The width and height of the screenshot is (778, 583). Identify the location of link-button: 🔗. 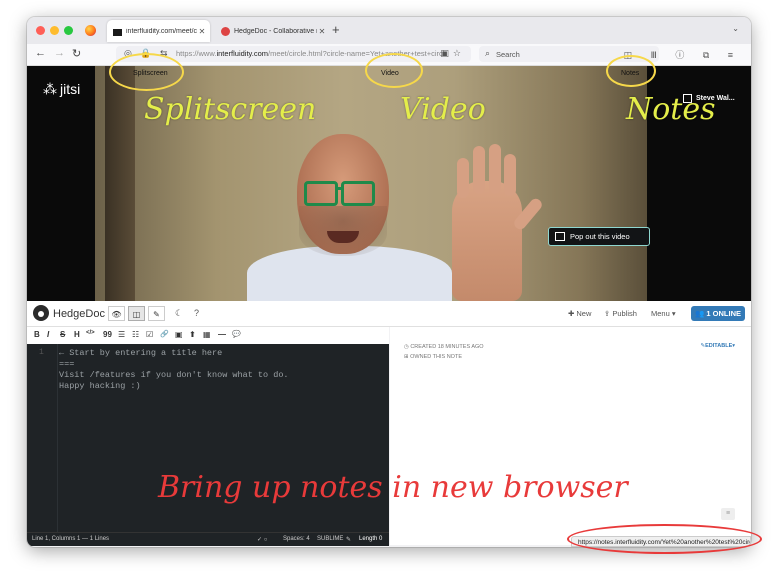
(164, 334).